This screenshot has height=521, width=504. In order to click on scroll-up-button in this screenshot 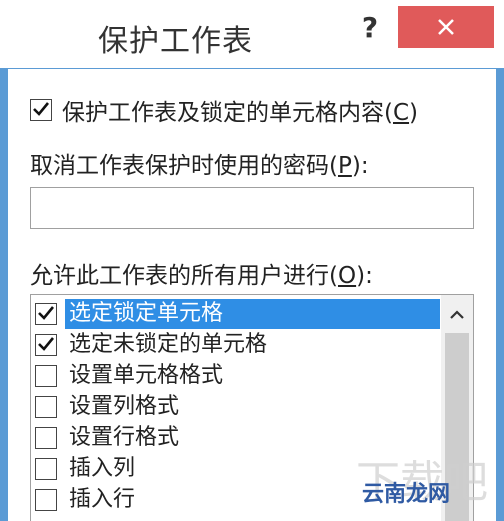, I will do `click(457, 315)`.